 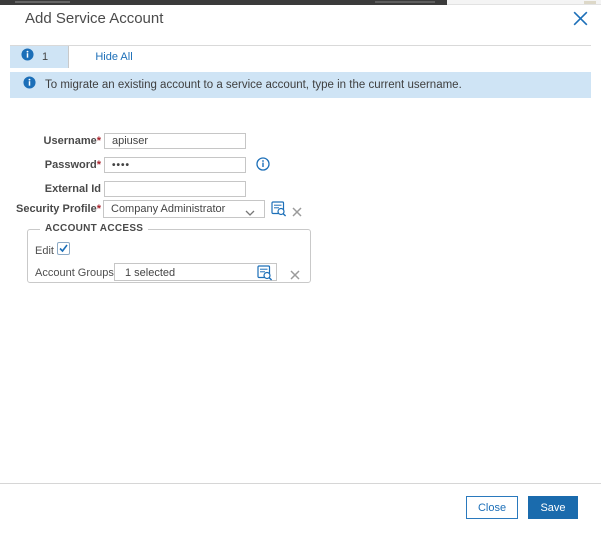 I want to click on background-bar-light, so click(x=524, y=2).